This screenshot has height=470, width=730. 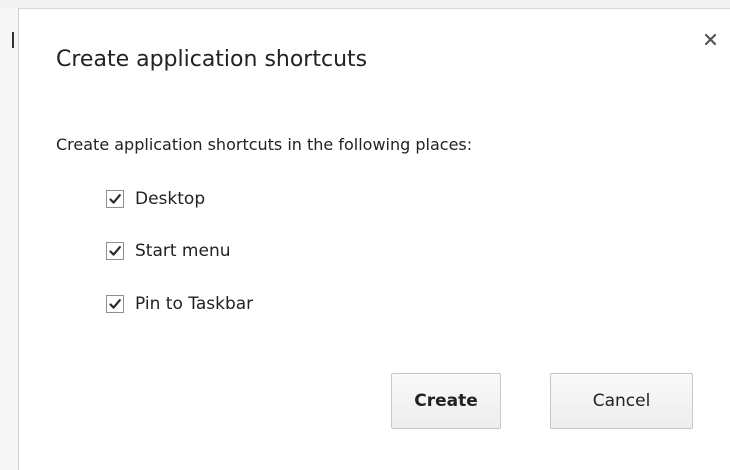 What do you see at coordinates (183, 251) in the screenshot?
I see `start-menu-label: Start menu` at bounding box center [183, 251].